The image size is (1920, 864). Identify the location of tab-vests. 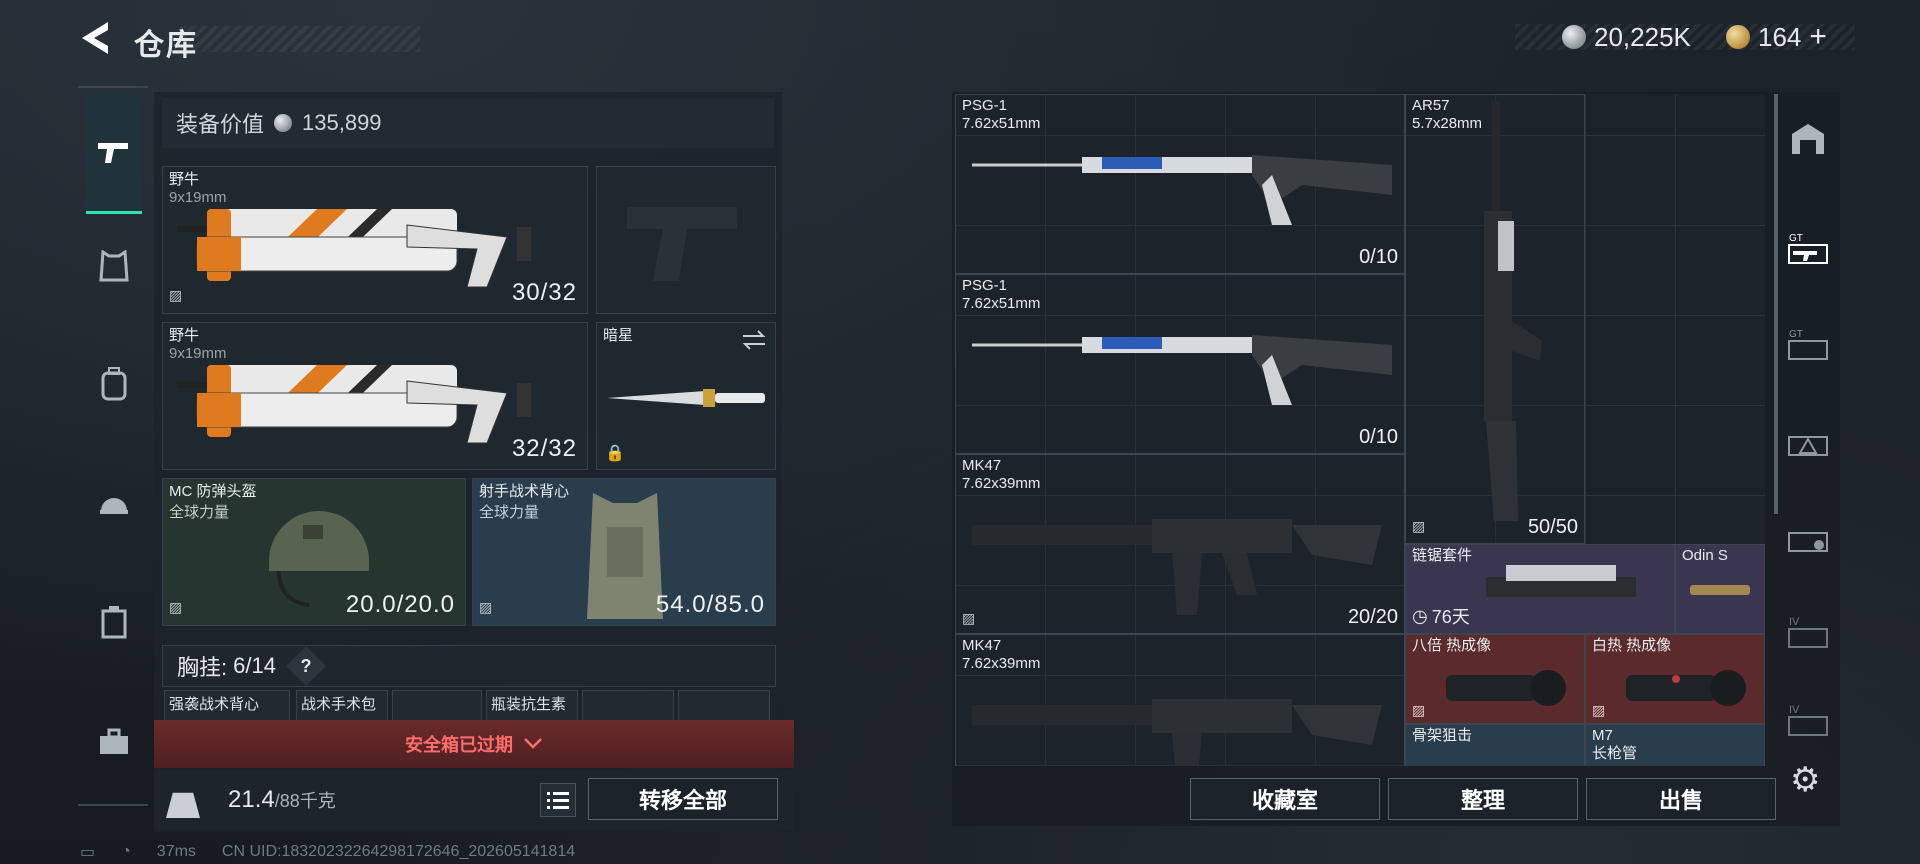
(114, 266).